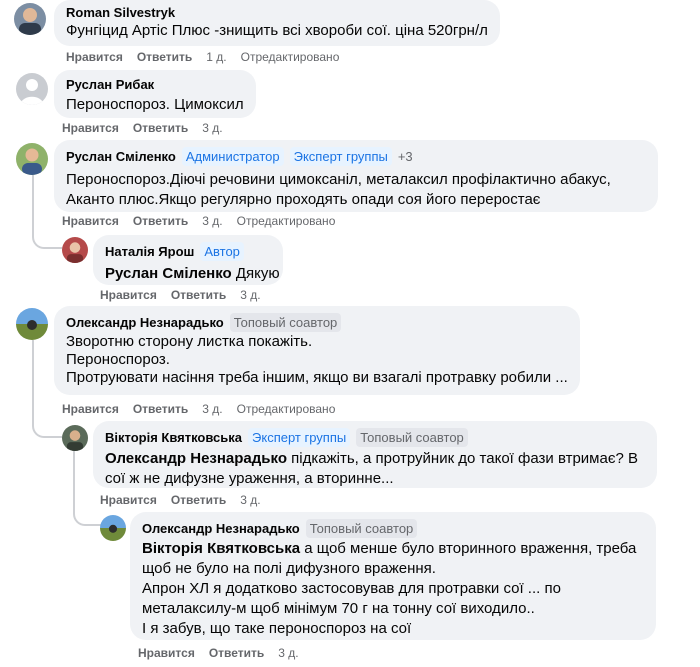 The image size is (700, 667). What do you see at coordinates (196, 458) in the screenshot?
I see `mention-link: Олександр Незнарадько` at bounding box center [196, 458].